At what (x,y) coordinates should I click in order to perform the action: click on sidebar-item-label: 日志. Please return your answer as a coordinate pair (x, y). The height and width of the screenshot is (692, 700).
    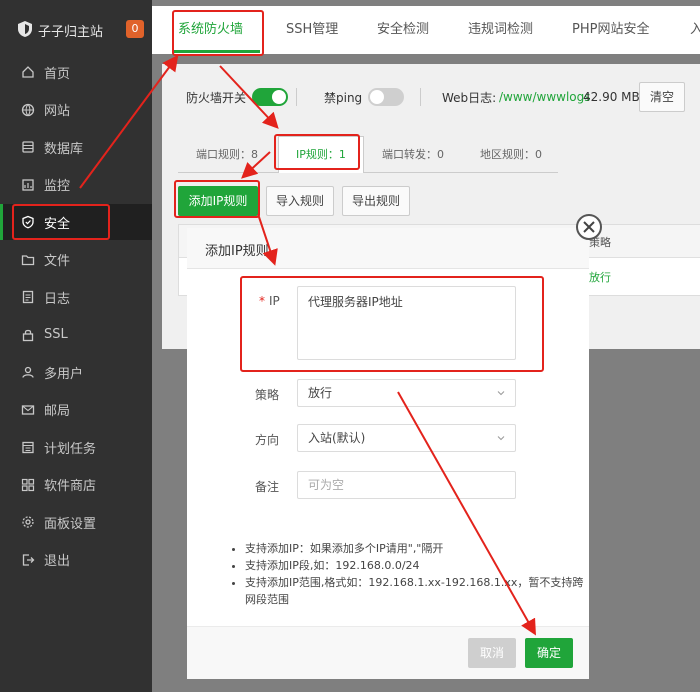
    Looking at the image, I should click on (57, 299).